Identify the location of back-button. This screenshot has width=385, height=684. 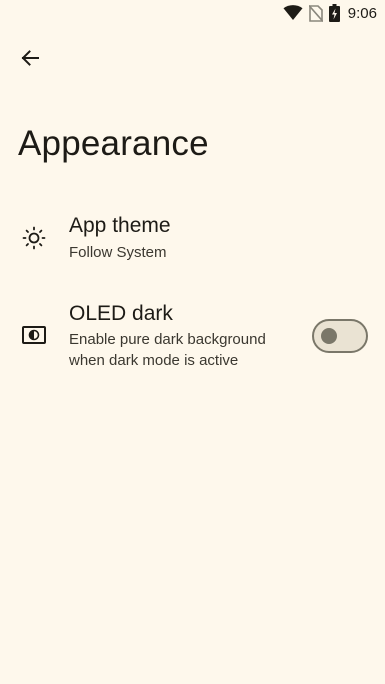
(30, 60).